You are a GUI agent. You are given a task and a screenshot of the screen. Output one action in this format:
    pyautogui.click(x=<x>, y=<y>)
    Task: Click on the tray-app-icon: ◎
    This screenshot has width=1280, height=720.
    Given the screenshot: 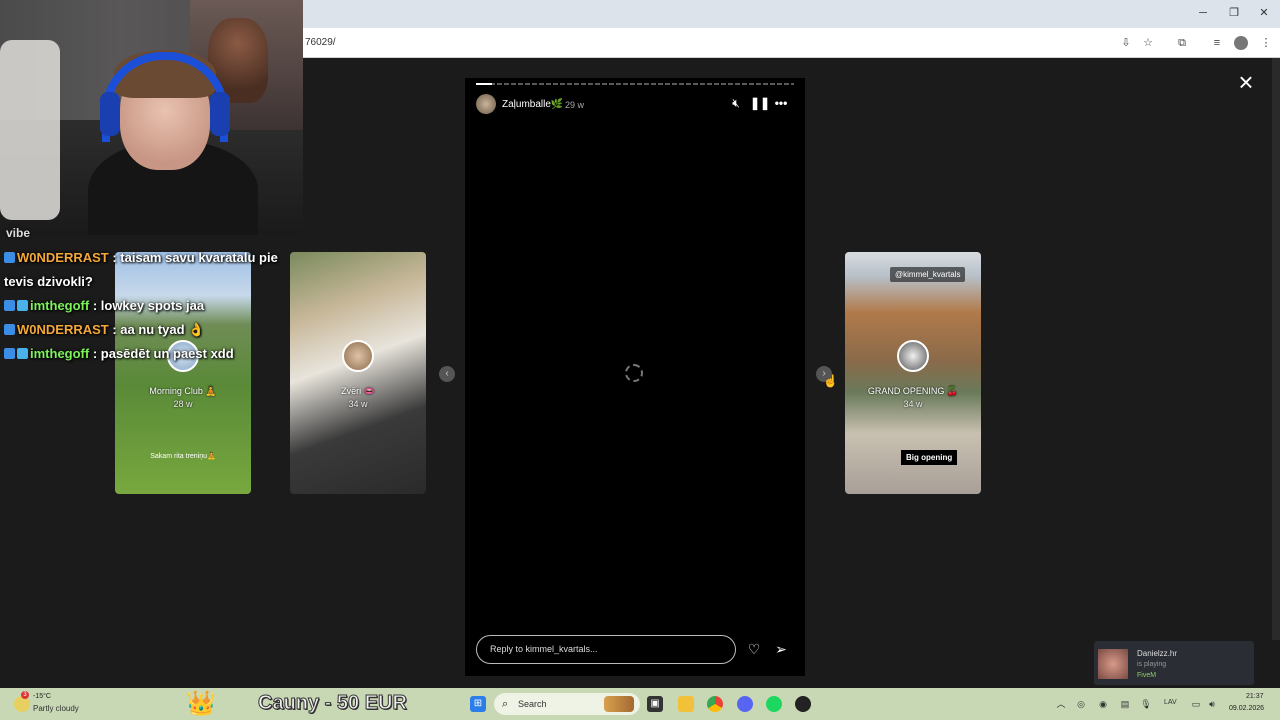 What is the action you would take?
    pyautogui.click(x=1081, y=704)
    